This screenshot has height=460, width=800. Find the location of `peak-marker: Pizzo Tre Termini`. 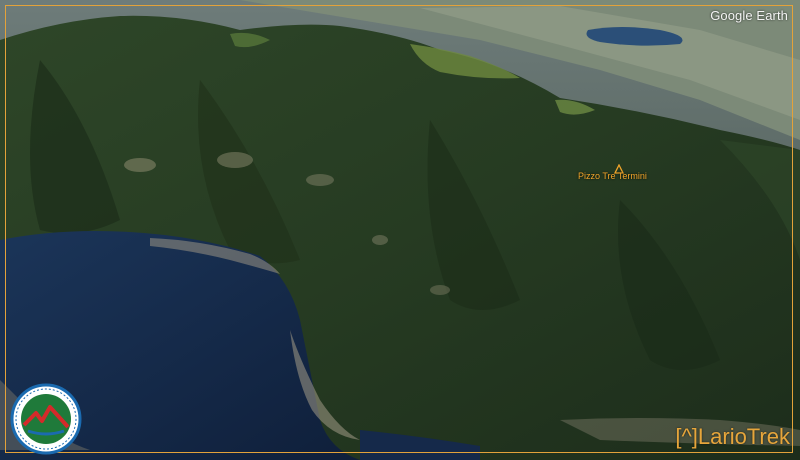

peak-marker: Pizzo Tre Termini is located at coordinates (623, 176).